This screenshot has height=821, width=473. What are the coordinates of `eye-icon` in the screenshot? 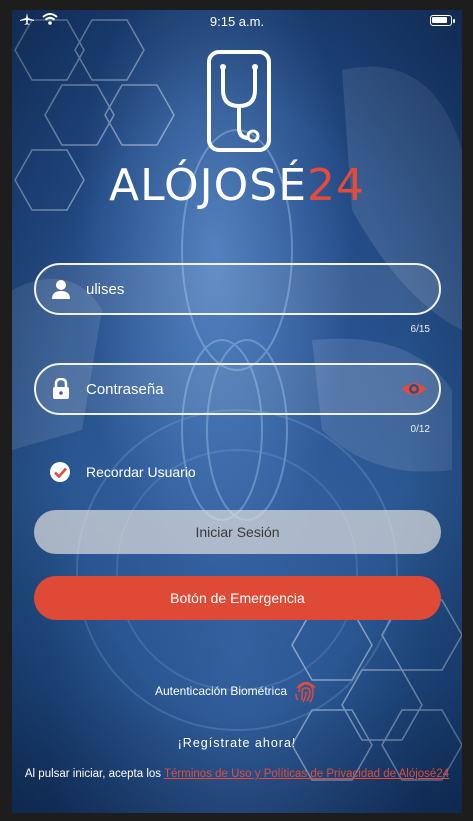 It's located at (414, 389).